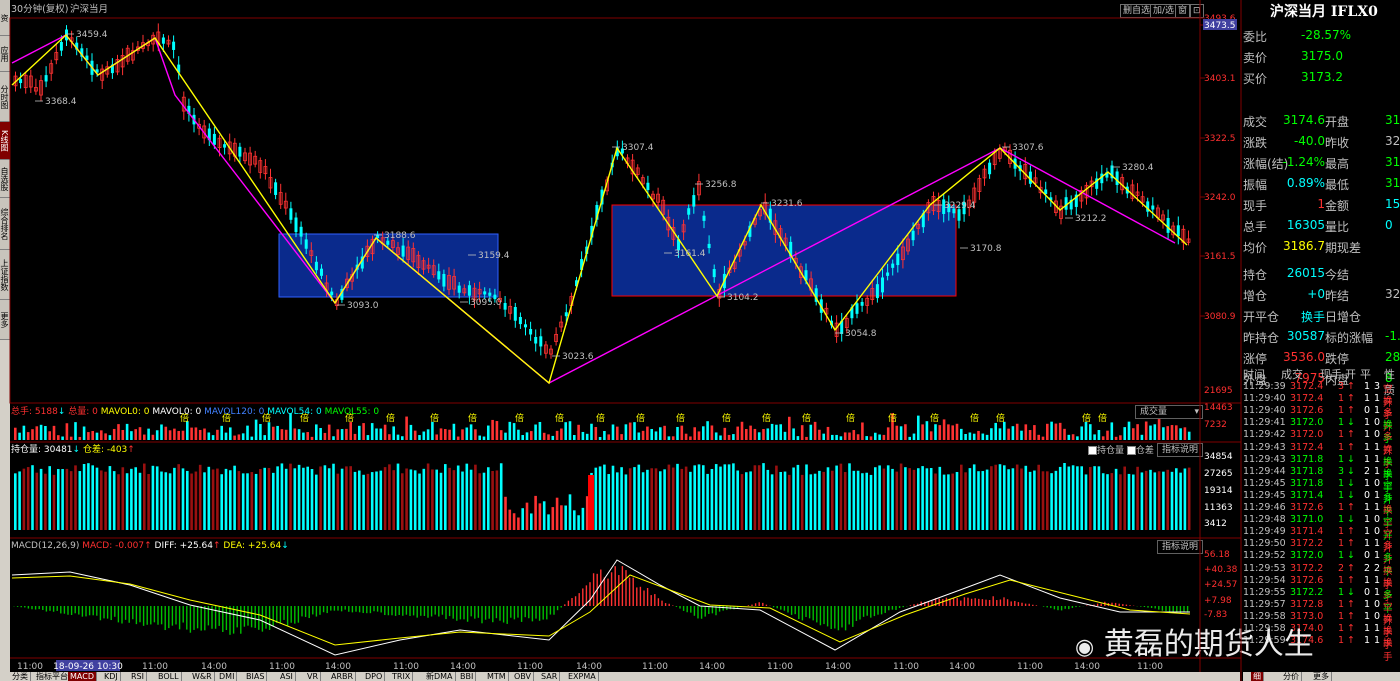  What do you see at coordinates (1305, 183) in the screenshot?
I see `quote-value: 0.89%` at bounding box center [1305, 183].